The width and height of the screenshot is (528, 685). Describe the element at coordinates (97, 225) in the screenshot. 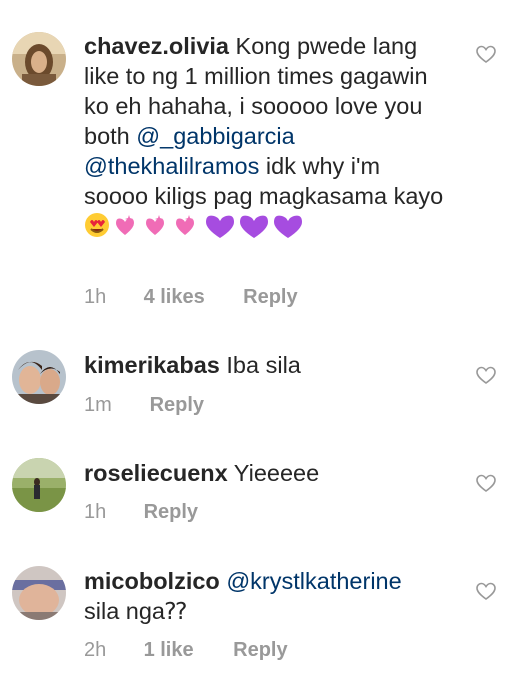

I see `heart-eyes-emoji` at that location.